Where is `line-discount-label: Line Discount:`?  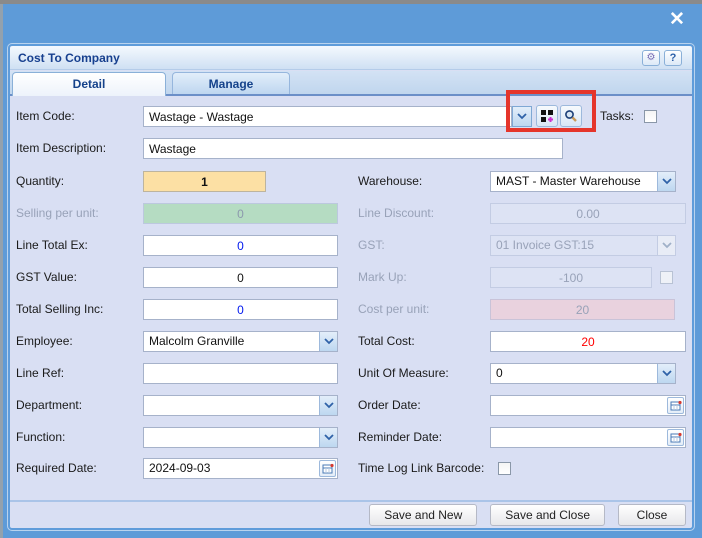 line-discount-label: Line Discount: is located at coordinates (396, 213).